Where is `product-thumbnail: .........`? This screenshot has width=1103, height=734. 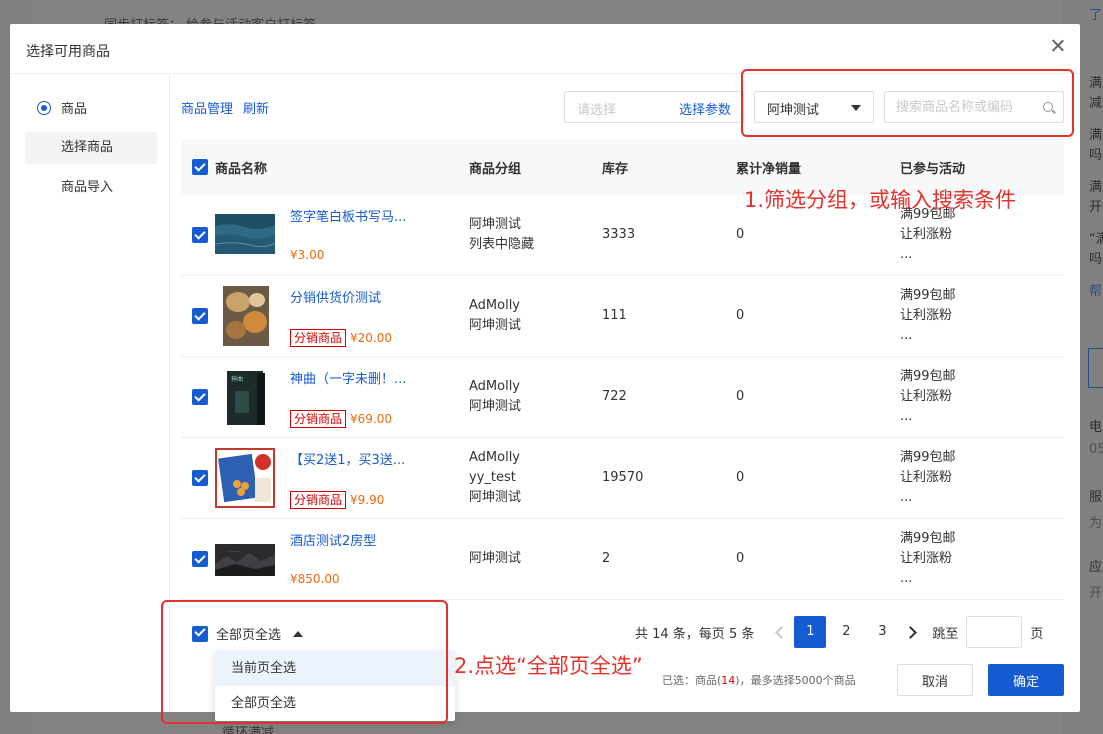
product-thumbnail: ......... is located at coordinates (245, 560).